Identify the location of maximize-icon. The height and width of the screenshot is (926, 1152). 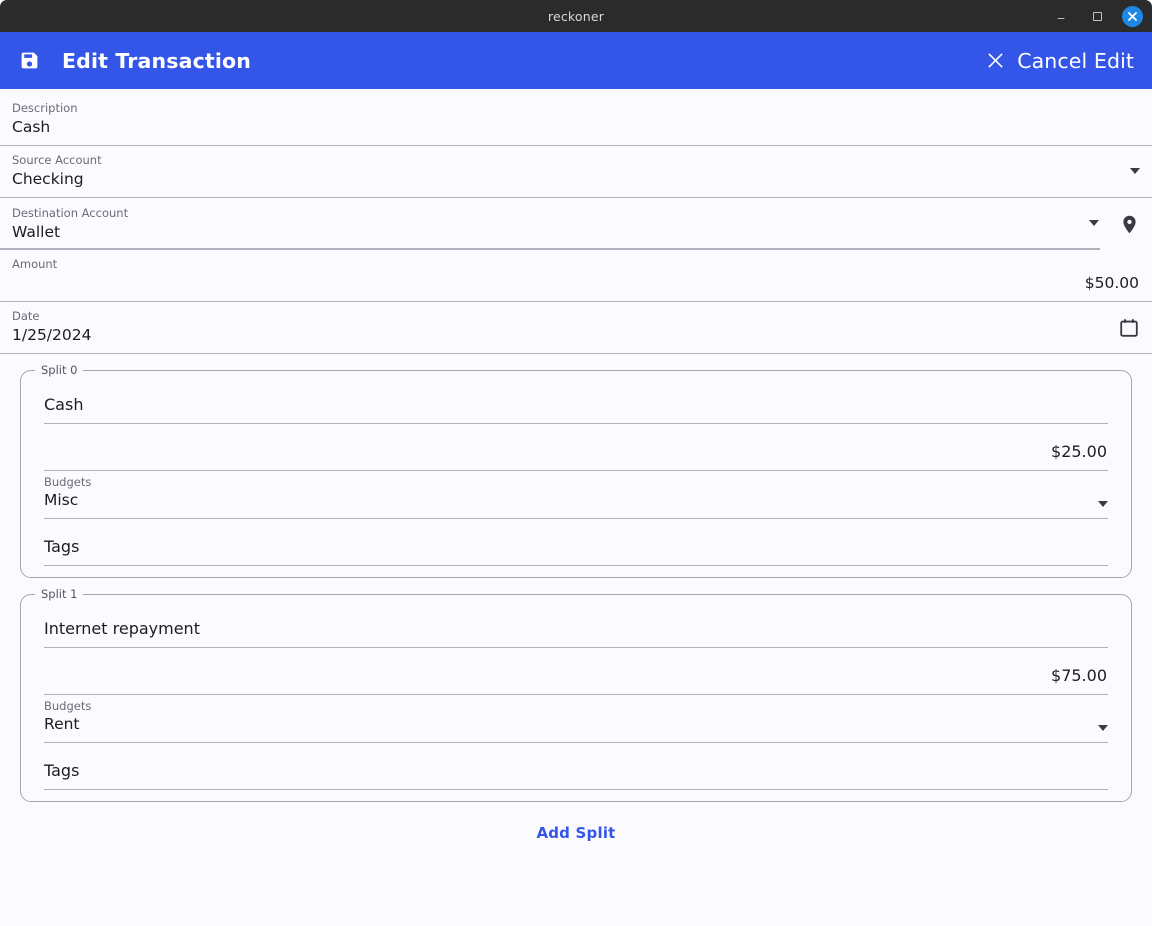
(1097, 16).